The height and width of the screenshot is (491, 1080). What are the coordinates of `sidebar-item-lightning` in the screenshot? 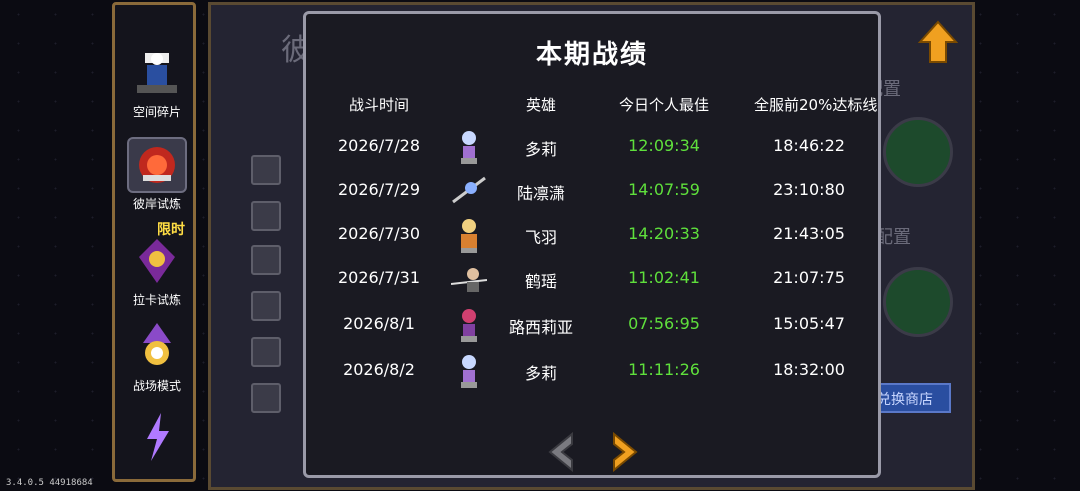 It's located at (157, 447).